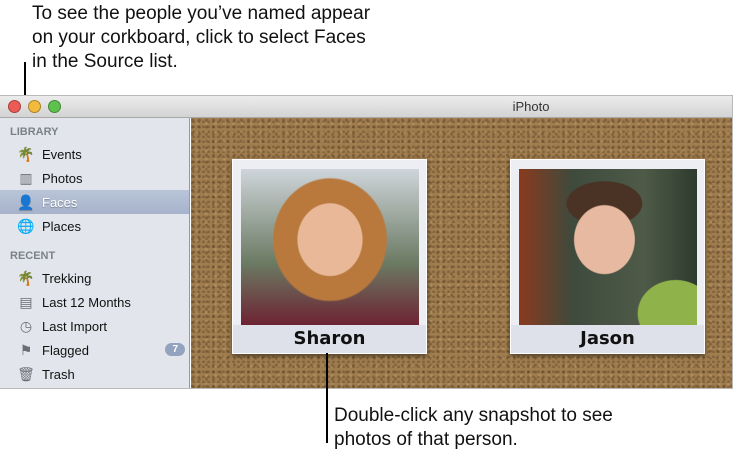 The image size is (734, 462). I want to click on sidebar-item-label: Faces, so click(60, 202).